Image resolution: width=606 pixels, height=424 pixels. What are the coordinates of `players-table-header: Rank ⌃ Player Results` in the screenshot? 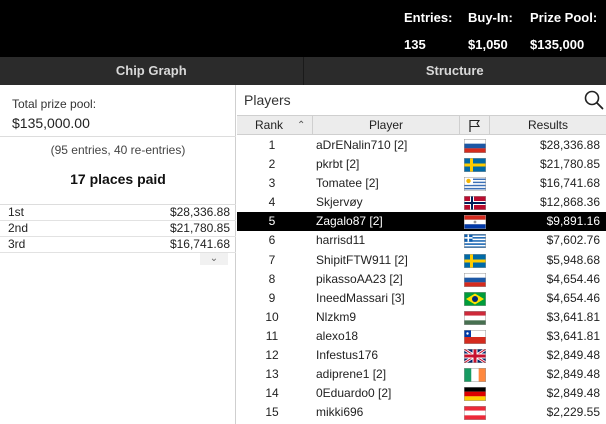 It's located at (421, 125).